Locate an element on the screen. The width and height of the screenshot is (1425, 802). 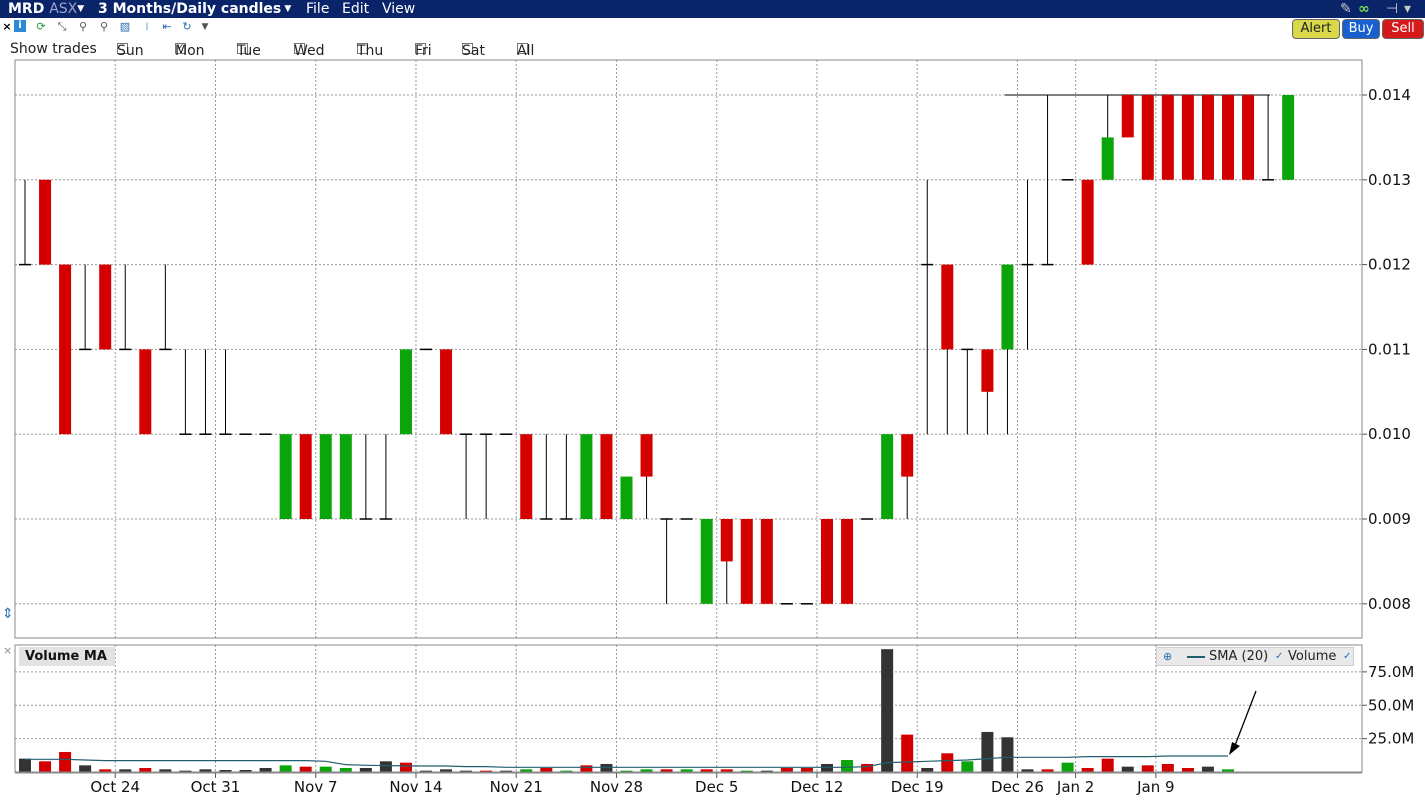
close-panel-icon: × is located at coordinates (7, 650).